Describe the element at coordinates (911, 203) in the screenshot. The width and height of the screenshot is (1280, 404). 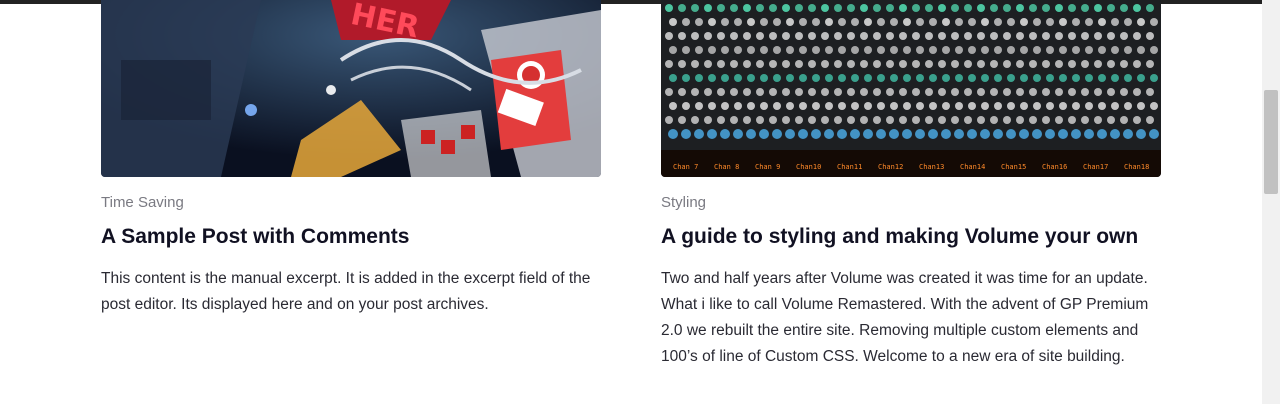
I see `post-category: Styling` at that location.